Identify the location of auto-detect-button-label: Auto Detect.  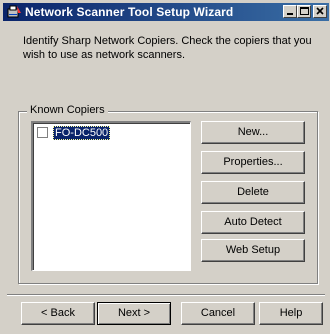
(253, 222).